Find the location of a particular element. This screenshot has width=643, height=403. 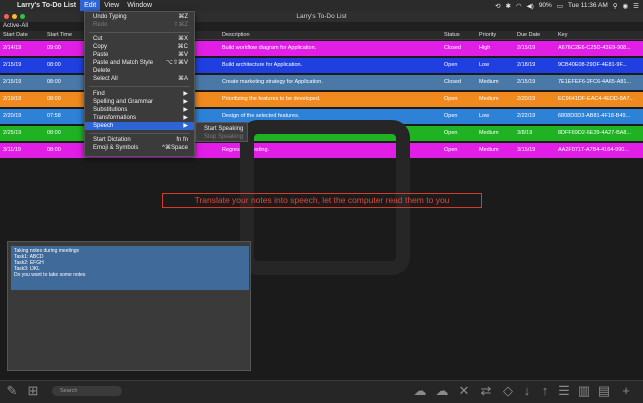

search-input: Search is located at coordinates (87, 391).